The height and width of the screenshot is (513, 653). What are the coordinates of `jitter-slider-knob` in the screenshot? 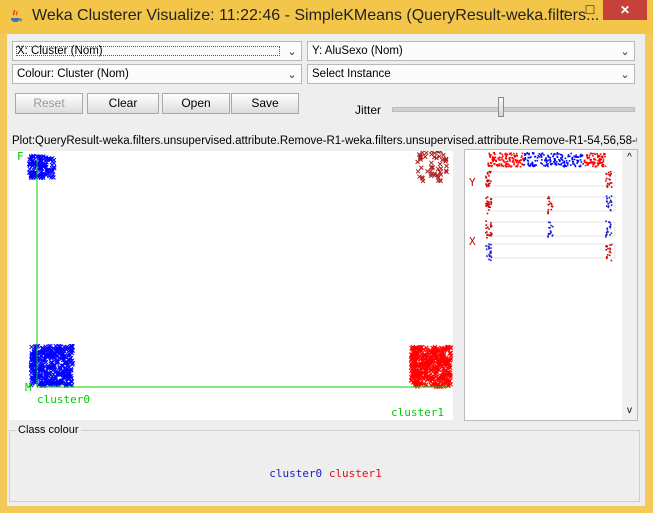 It's located at (501, 107).